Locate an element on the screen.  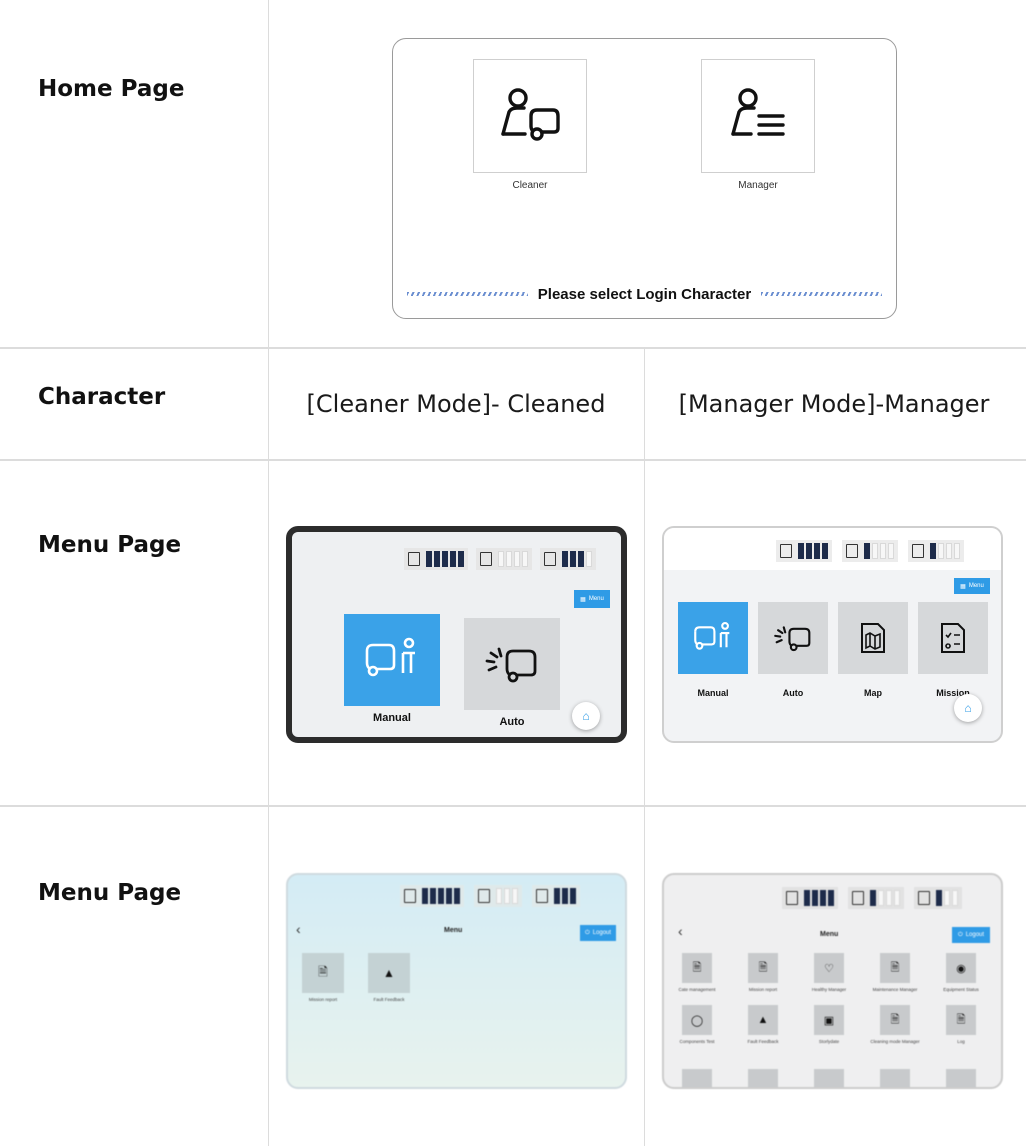
row-label-character: Character is located at coordinates (102, 397).